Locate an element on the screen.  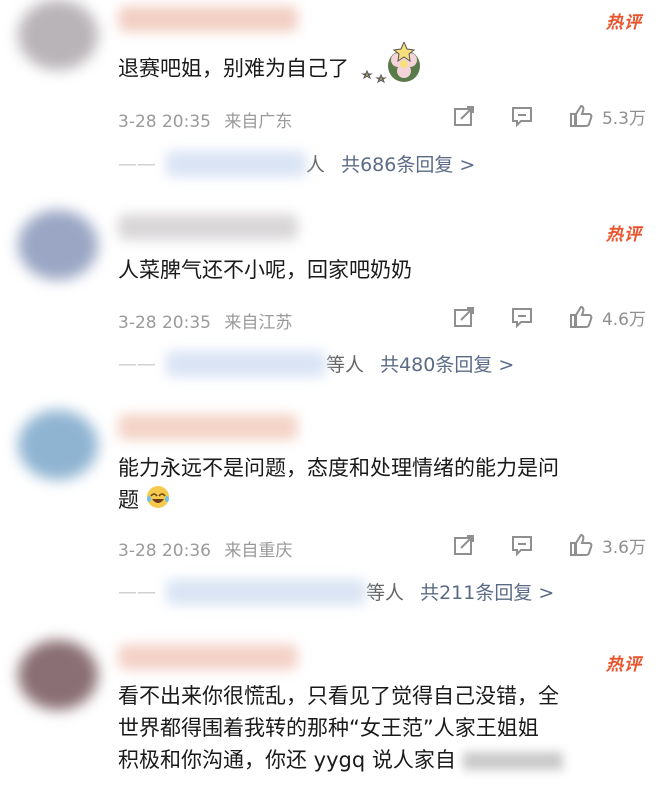
replies-link: —— 等人 共211条回复 > is located at coordinates (336, 591).